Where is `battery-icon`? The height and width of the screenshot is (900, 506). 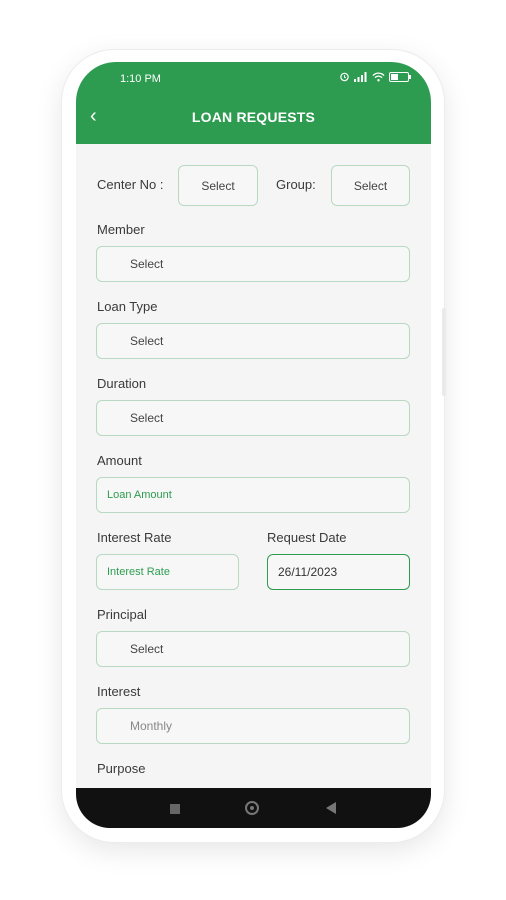
battery-icon is located at coordinates (400, 76).